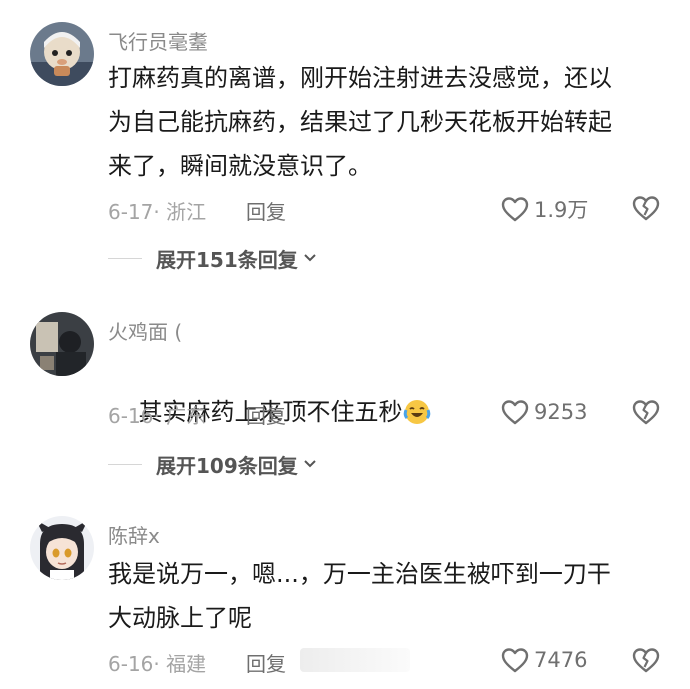  What do you see at coordinates (561, 210) in the screenshot?
I see `like-count: 1.9万` at bounding box center [561, 210].